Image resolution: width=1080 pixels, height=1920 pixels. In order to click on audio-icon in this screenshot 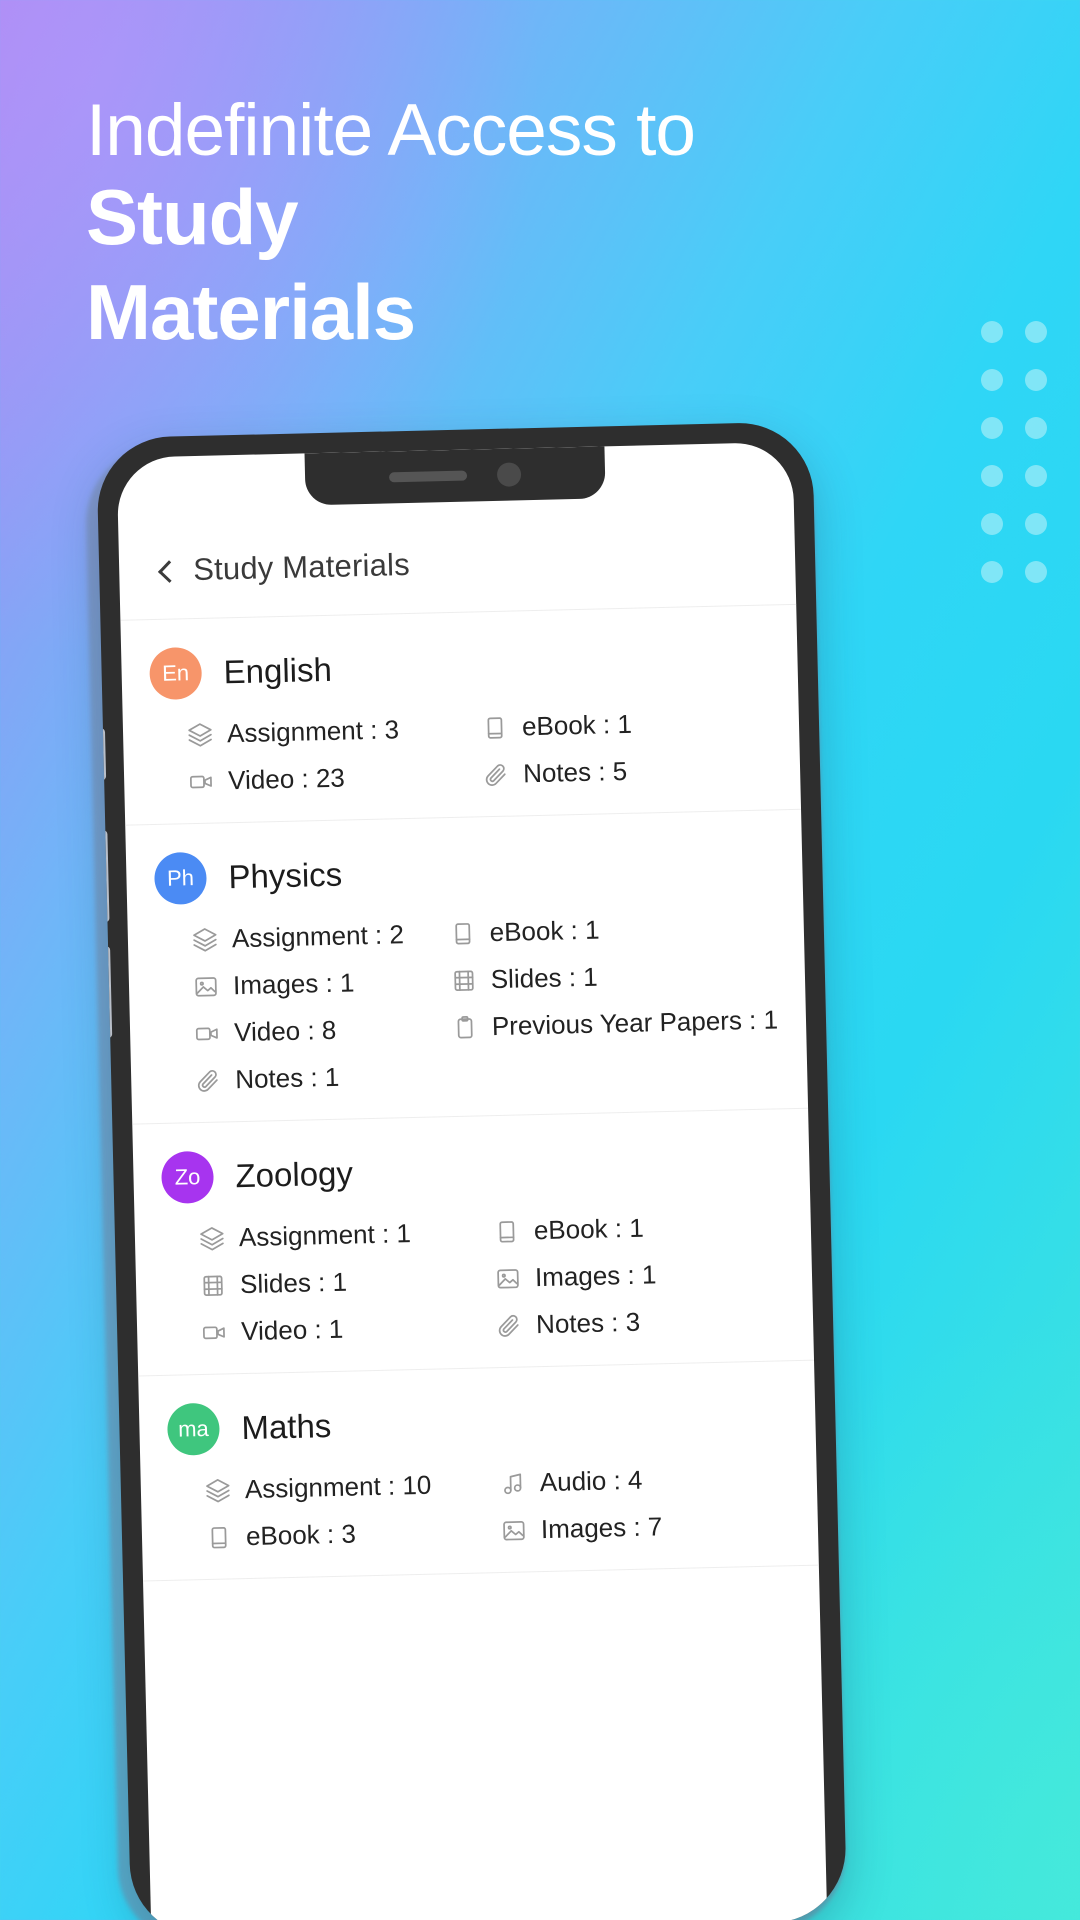, I will do `click(513, 1483)`.